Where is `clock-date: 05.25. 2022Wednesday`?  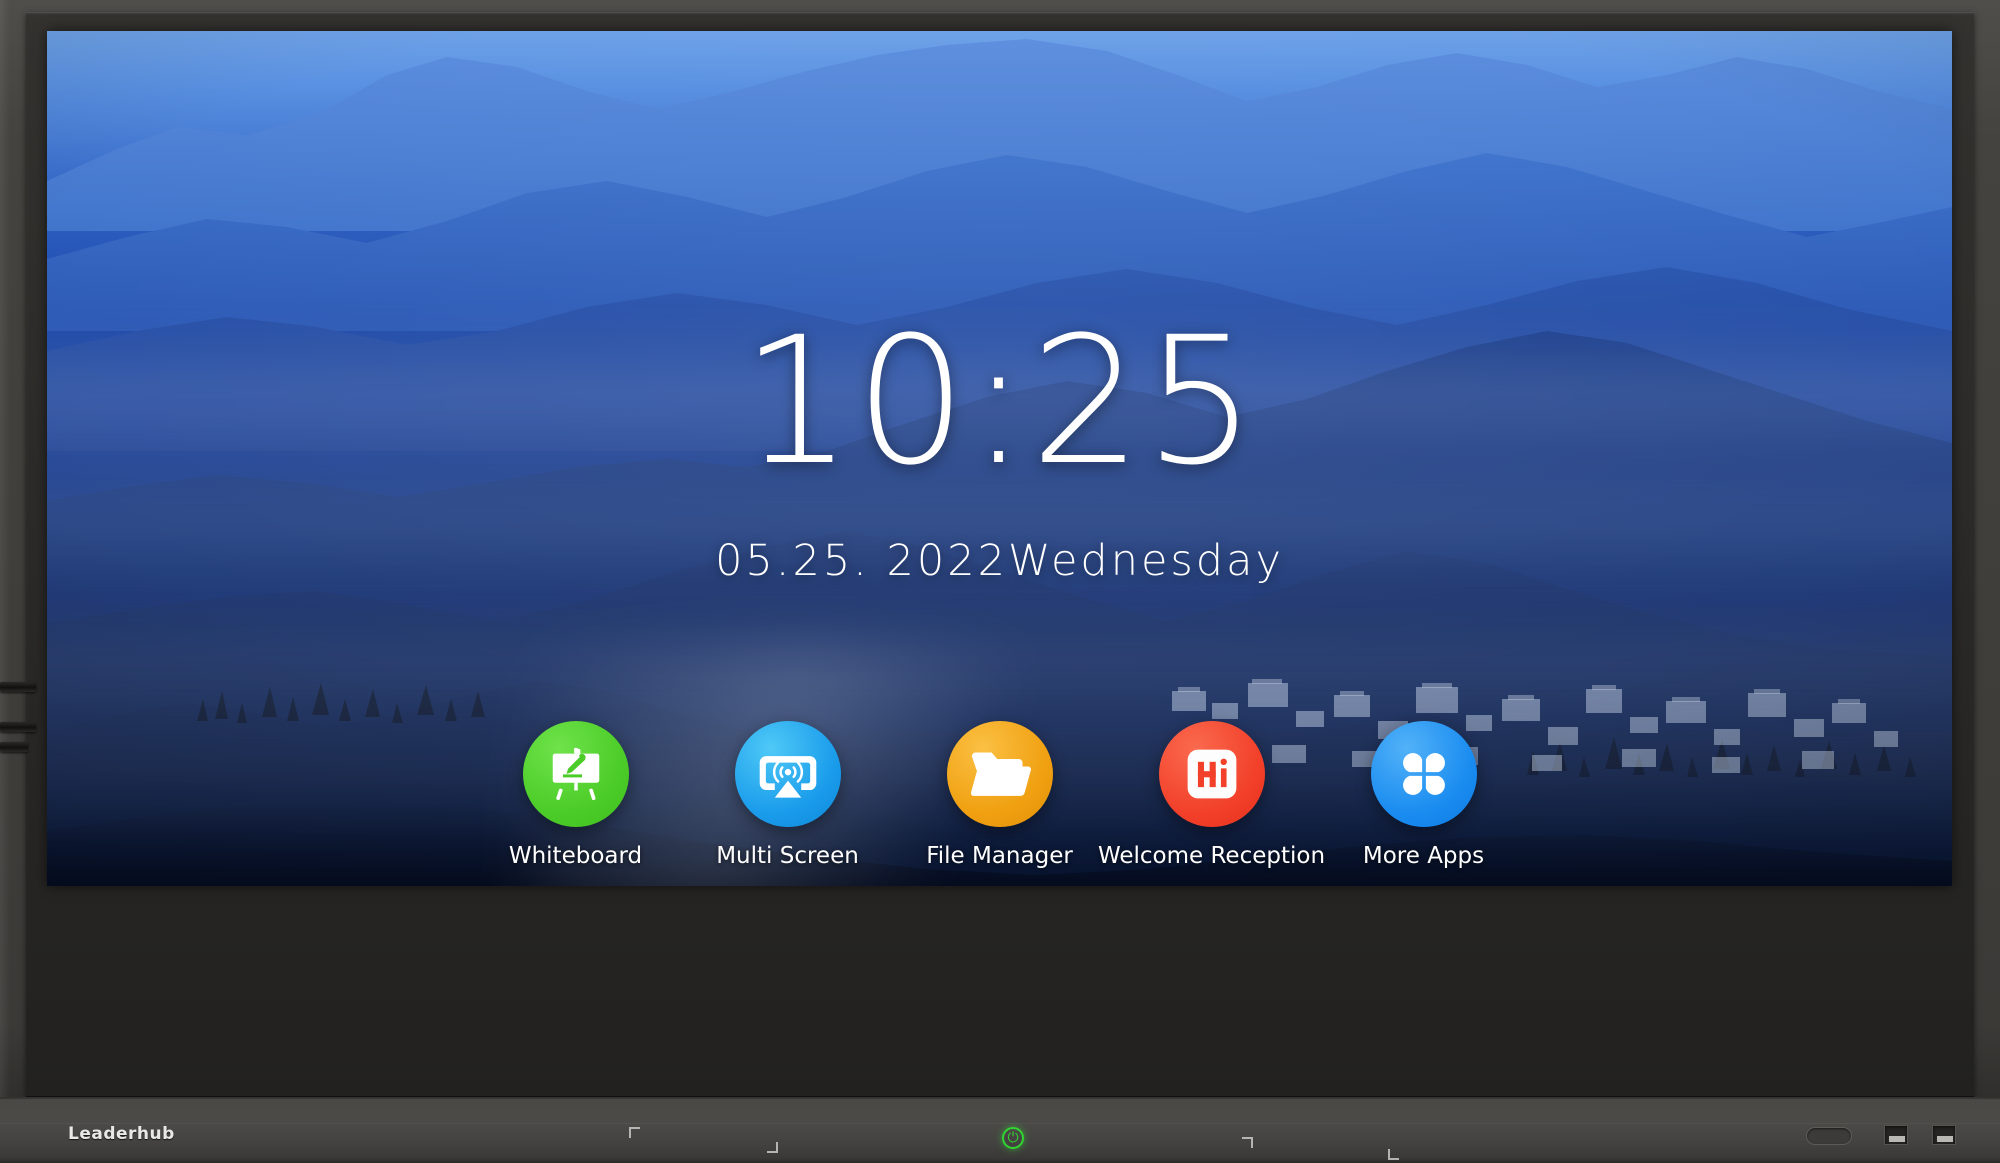 clock-date: 05.25. 2022Wednesday is located at coordinates (999, 561).